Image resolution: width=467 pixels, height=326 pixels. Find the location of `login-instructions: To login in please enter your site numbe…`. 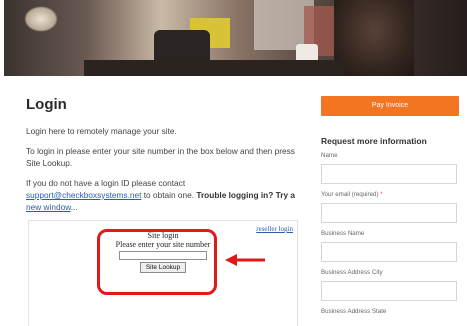

login-instructions: To login in please enter your site numbe… is located at coordinates (160, 157).